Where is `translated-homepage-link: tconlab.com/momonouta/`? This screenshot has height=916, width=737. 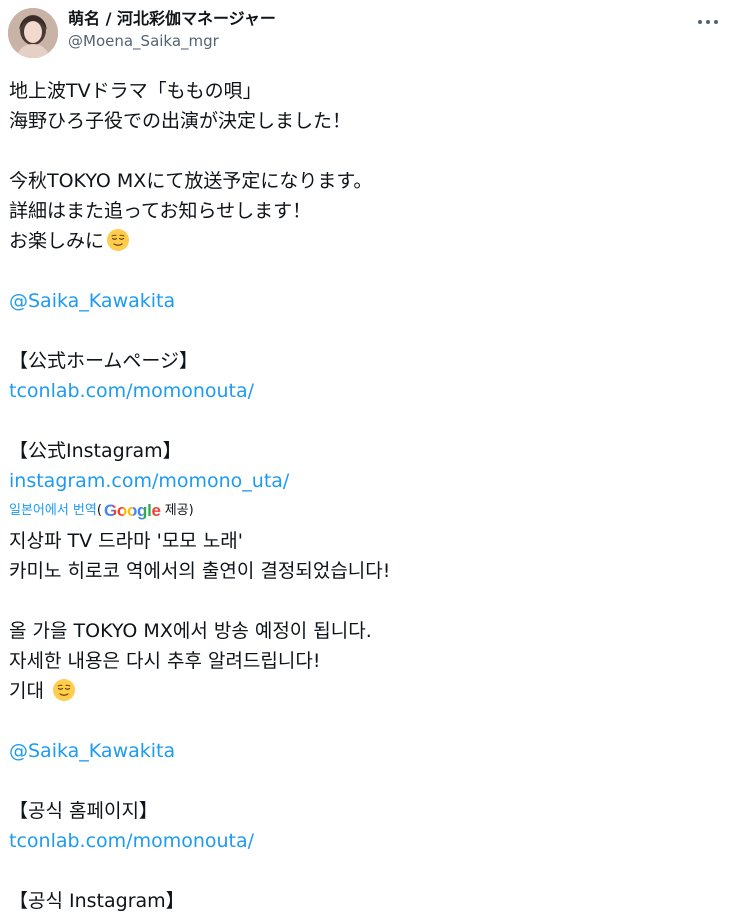
translated-homepage-link: tconlab.com/momonouta/ is located at coordinates (369, 841).